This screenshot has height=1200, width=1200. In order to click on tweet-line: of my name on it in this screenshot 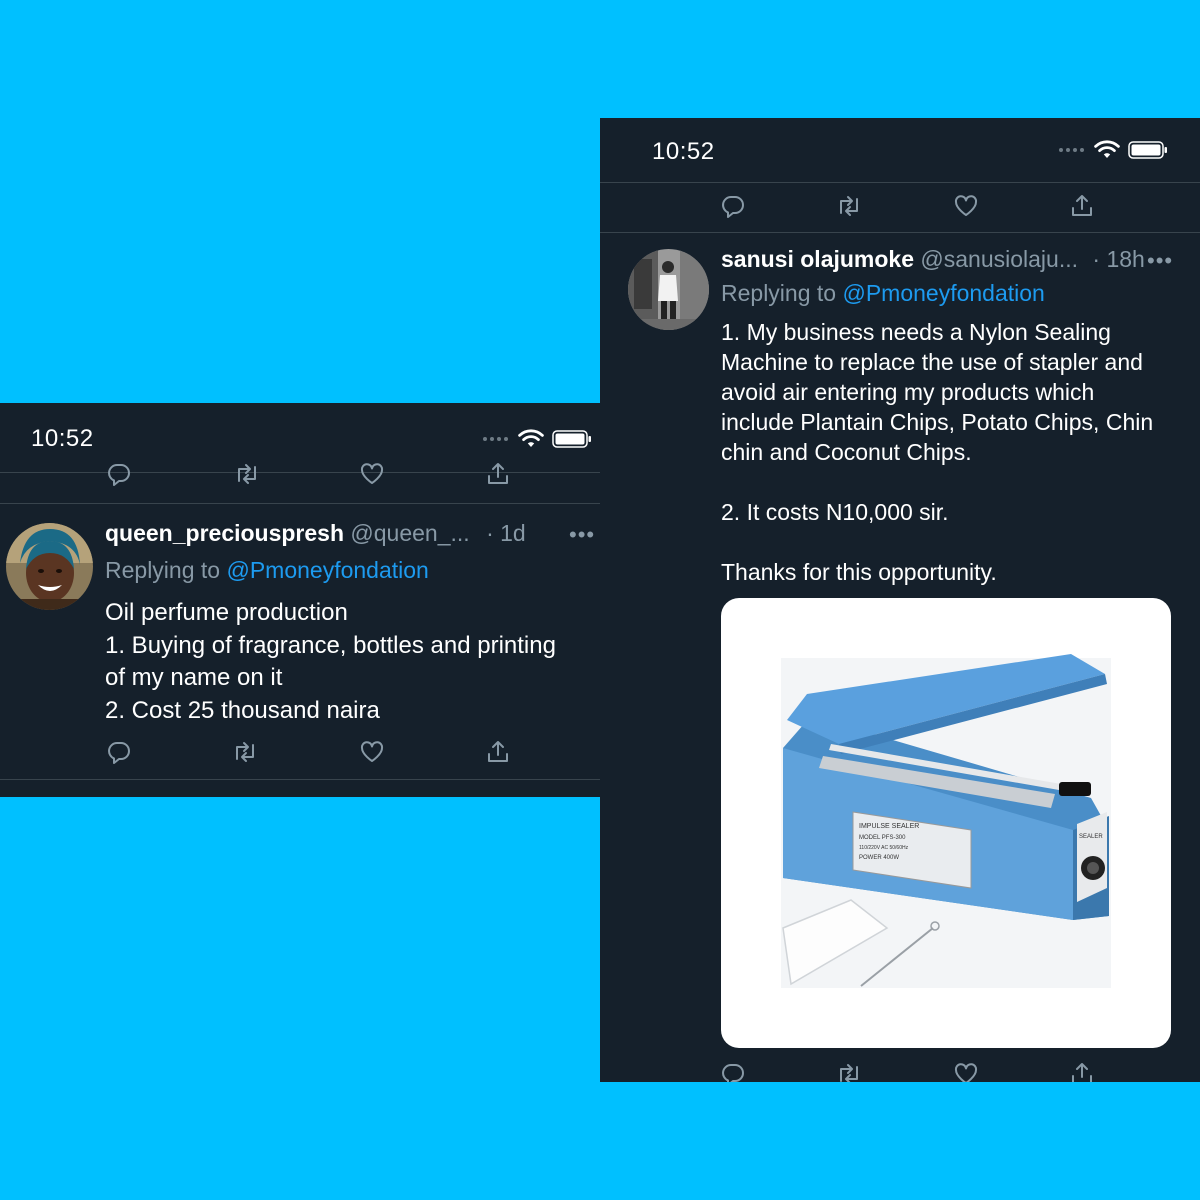, I will do `click(194, 677)`.